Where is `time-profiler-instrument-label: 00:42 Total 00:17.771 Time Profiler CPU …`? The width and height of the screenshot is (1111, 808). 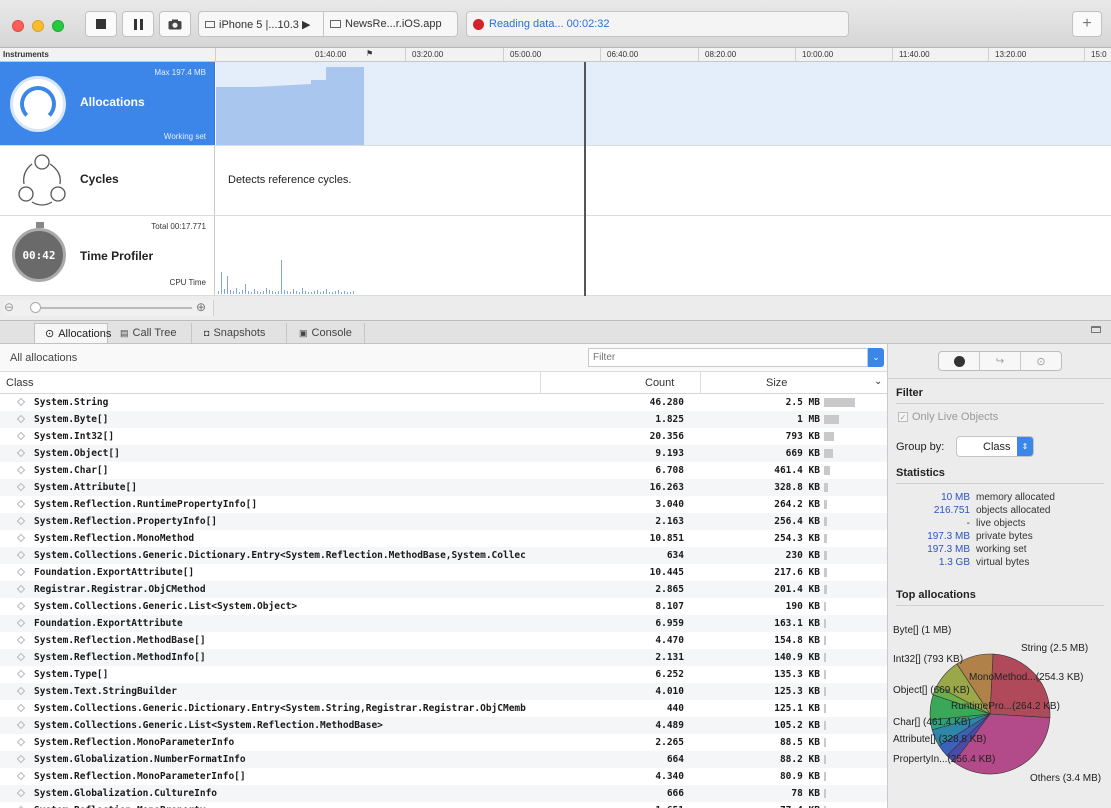 time-profiler-instrument-label: 00:42 Total 00:17.771 Time Profiler CPU … is located at coordinates (107, 255).